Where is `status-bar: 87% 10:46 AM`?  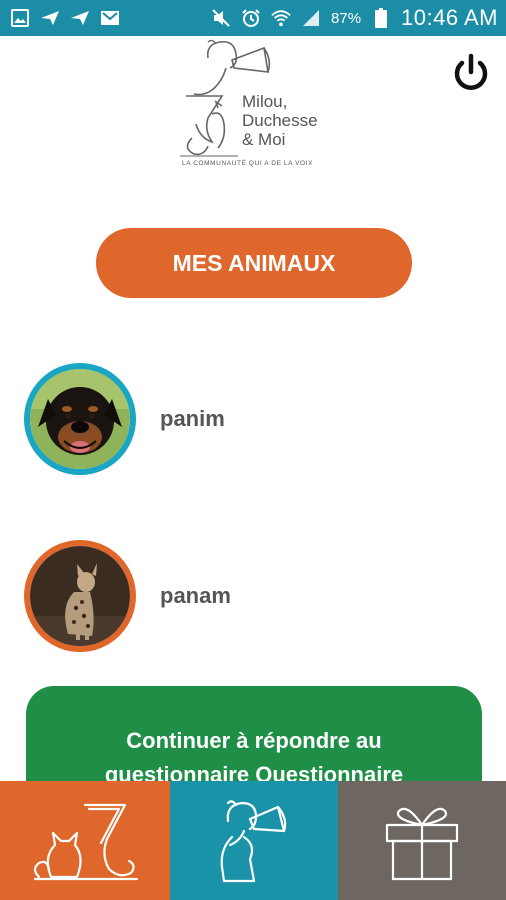
status-bar: 87% 10:46 AM is located at coordinates (253, 18).